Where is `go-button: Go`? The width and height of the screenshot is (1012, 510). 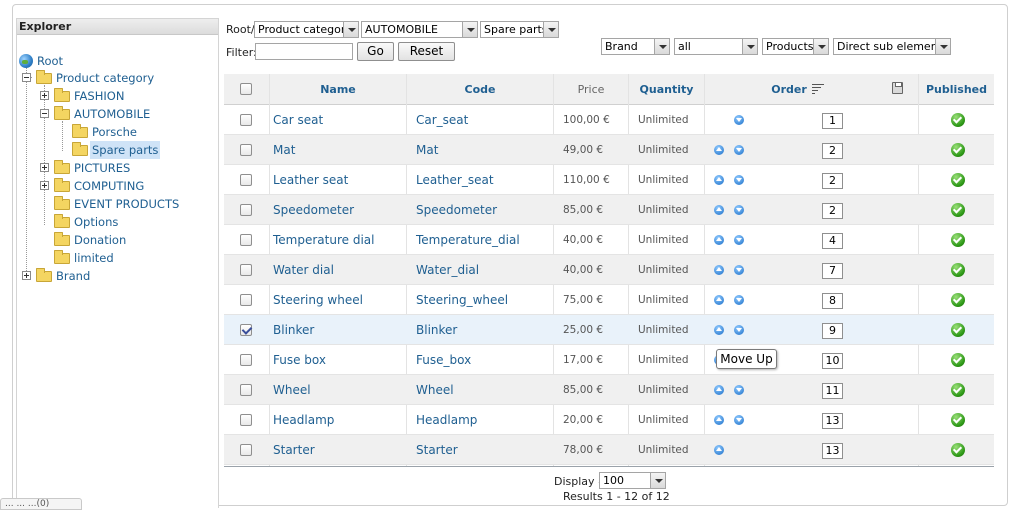 go-button: Go is located at coordinates (375, 51).